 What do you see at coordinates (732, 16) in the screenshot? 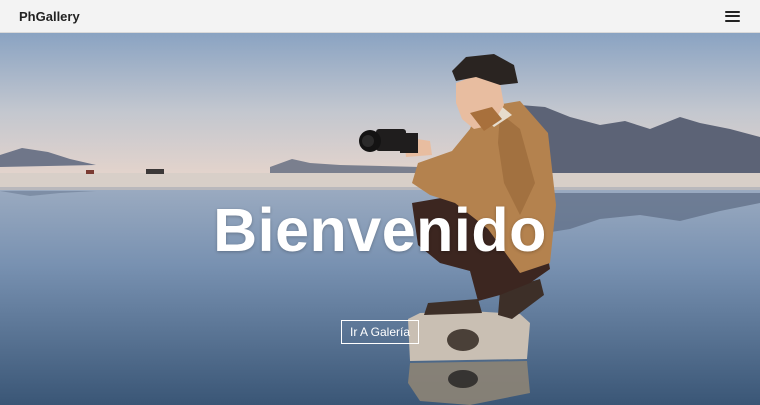
I see `hamburger-menu-icon` at bounding box center [732, 16].